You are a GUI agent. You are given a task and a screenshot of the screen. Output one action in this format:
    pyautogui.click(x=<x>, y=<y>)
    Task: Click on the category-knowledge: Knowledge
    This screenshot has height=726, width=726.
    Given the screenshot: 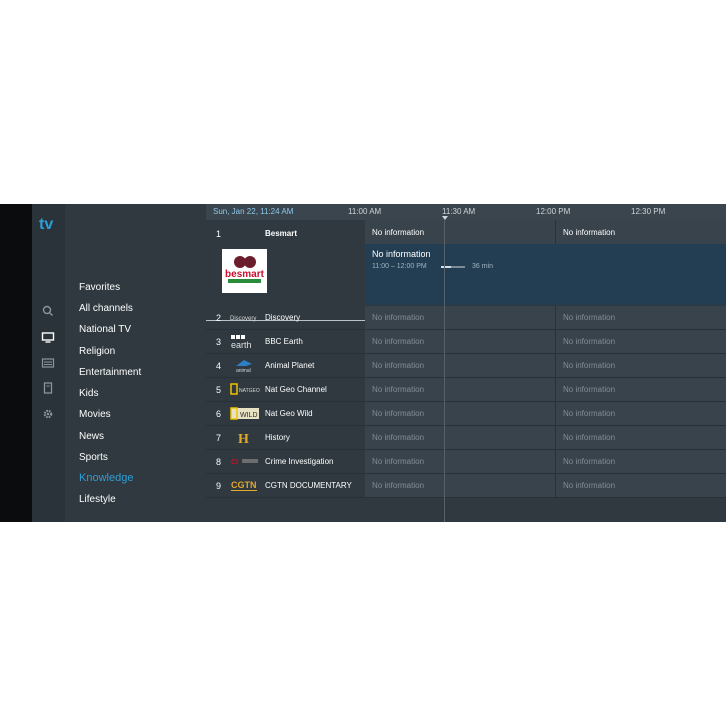 What is the action you would take?
    pyautogui.click(x=106, y=478)
    